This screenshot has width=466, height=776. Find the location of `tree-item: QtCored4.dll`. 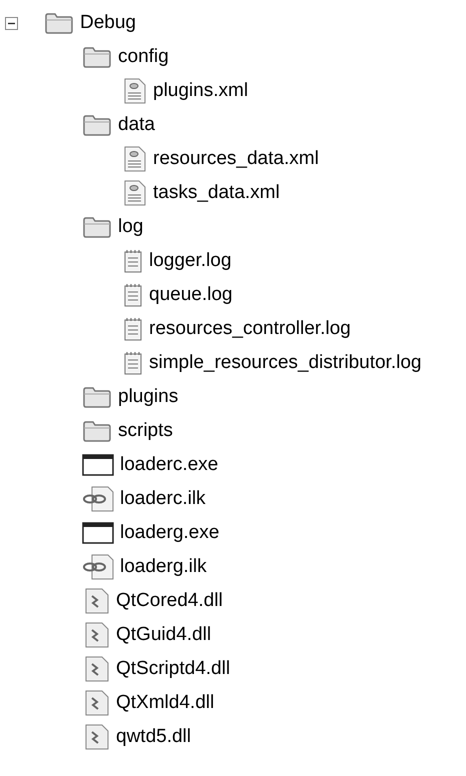

tree-item: QtCored4.dll is located at coordinates (169, 601).